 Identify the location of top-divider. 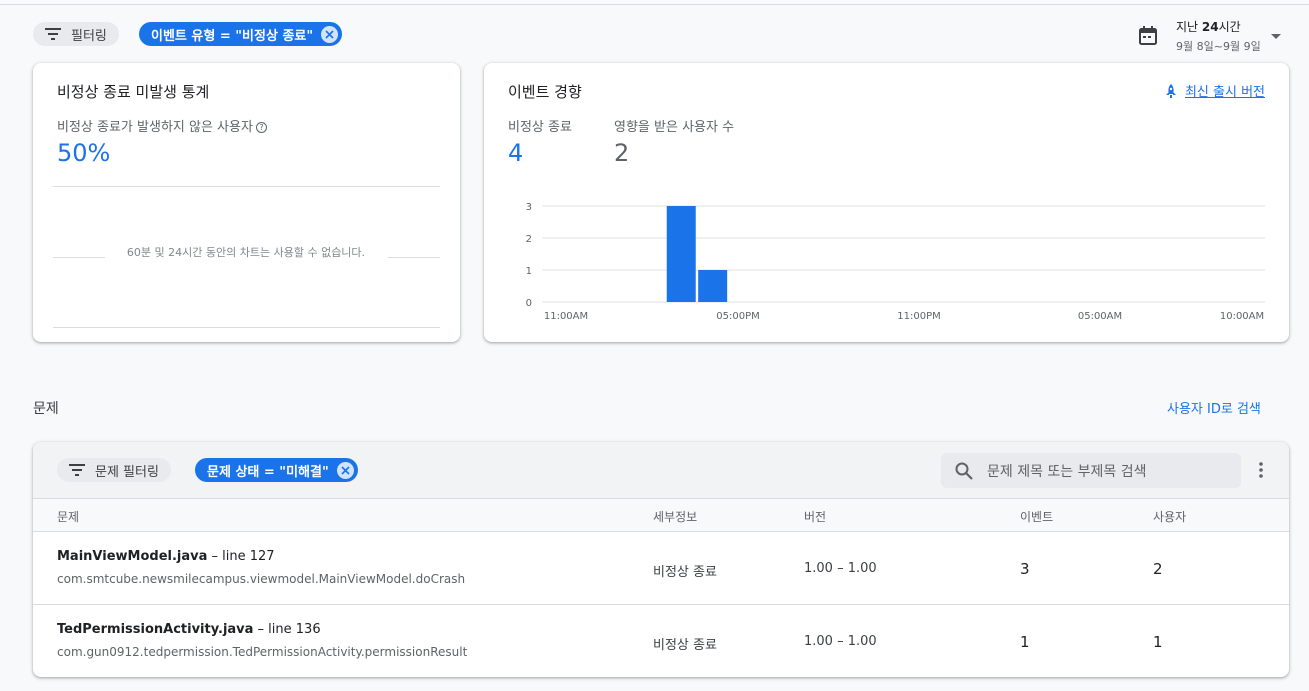
(654, 4).